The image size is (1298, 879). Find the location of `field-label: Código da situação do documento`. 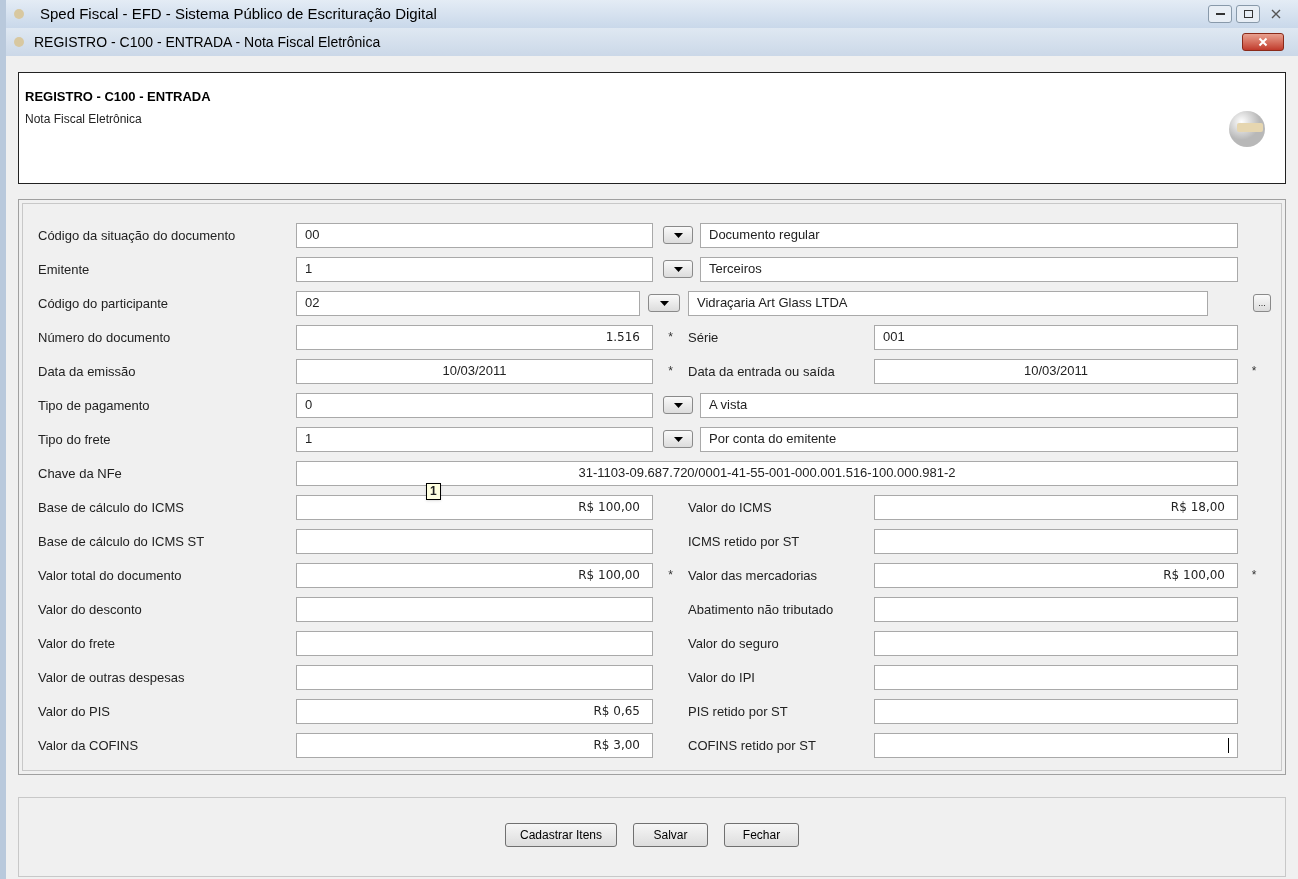

field-label: Código da situação do documento is located at coordinates (137, 235).